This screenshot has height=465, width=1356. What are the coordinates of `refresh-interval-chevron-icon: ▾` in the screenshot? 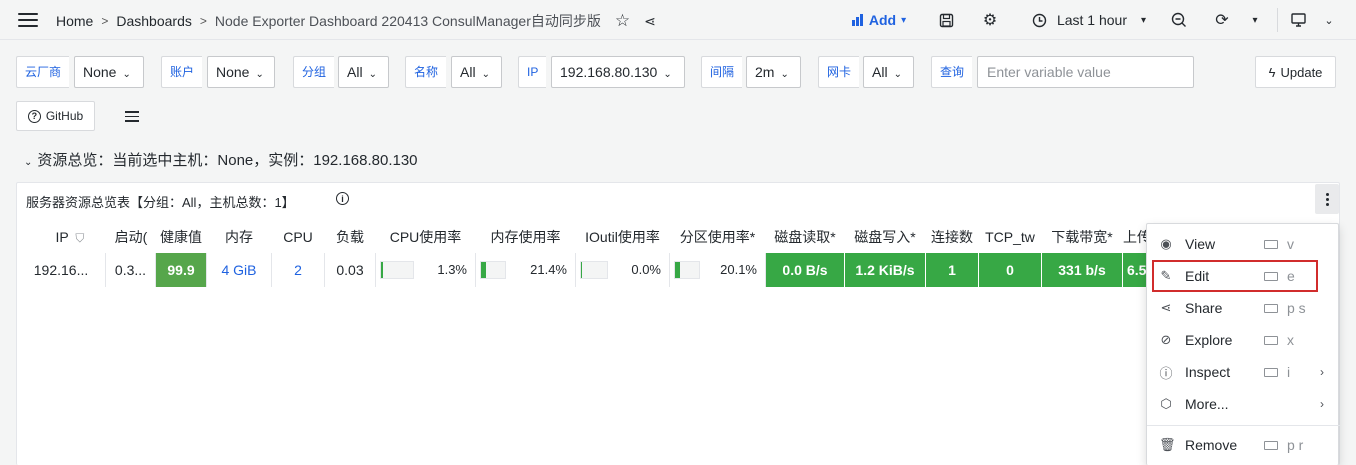 It's located at (1255, 20).